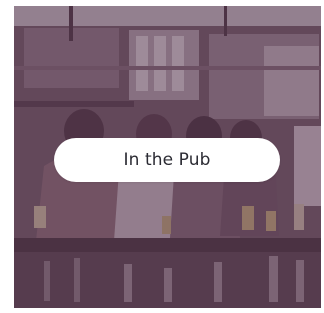 This screenshot has height=313, width=324. I want to click on category-label: In the Pub, so click(167, 160).